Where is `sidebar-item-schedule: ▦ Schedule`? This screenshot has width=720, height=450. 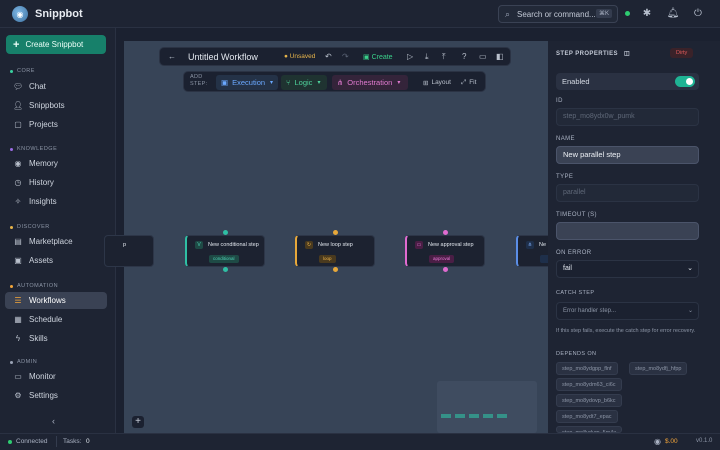 sidebar-item-schedule: ▦ Schedule is located at coordinates (56, 319).